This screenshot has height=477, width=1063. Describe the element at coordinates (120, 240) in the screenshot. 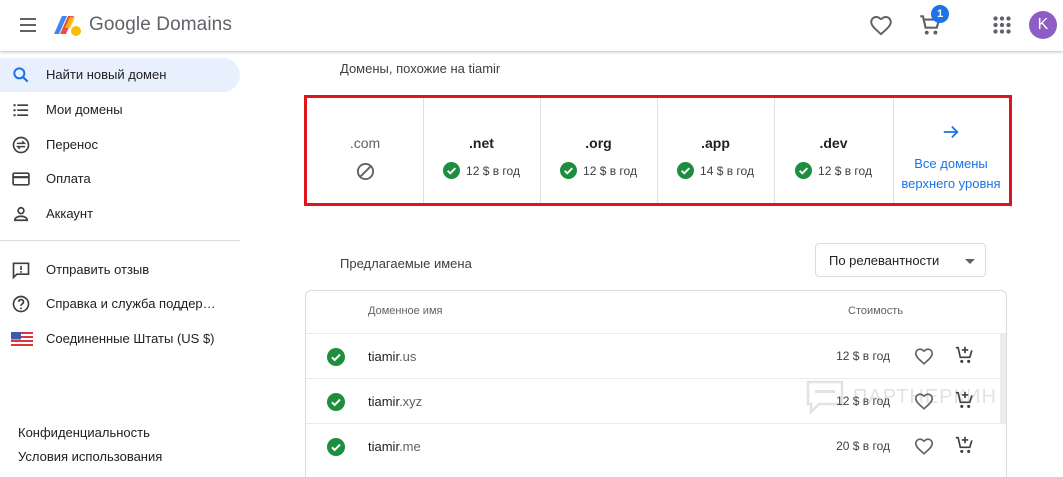

I see `sidebar-divider` at that location.